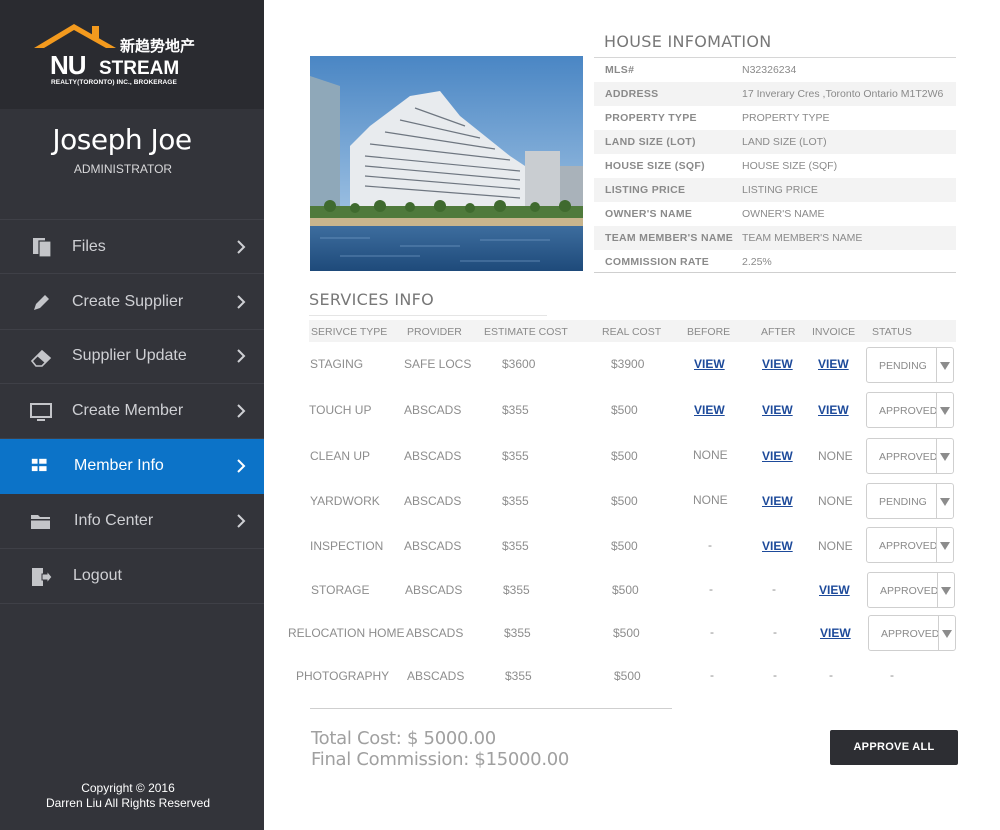 Image resolution: width=1000 pixels, height=830 pixels. I want to click on before-none-cell: NONE, so click(710, 455).